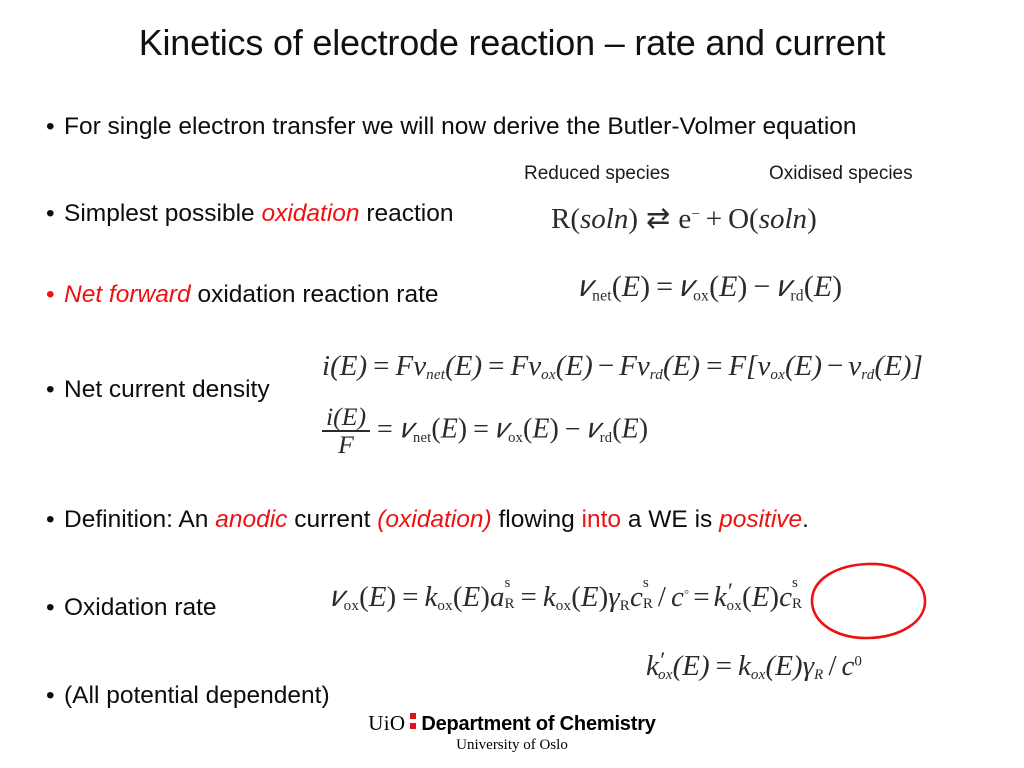 Image resolution: width=1024 pixels, height=768 pixels. Describe the element at coordinates (420, 366) in the screenshot. I see `eq-cd-v1: v` at that location.